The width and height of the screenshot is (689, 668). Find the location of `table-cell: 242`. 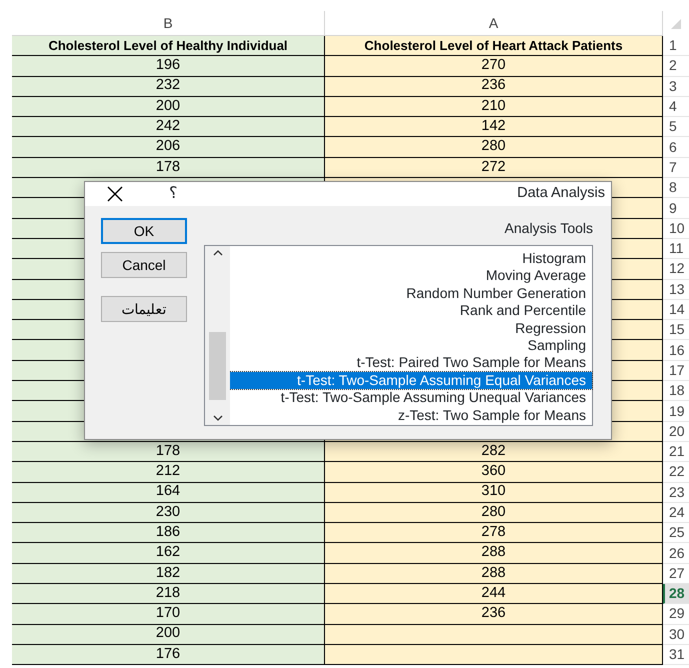

table-cell: 242 is located at coordinates (168, 127).